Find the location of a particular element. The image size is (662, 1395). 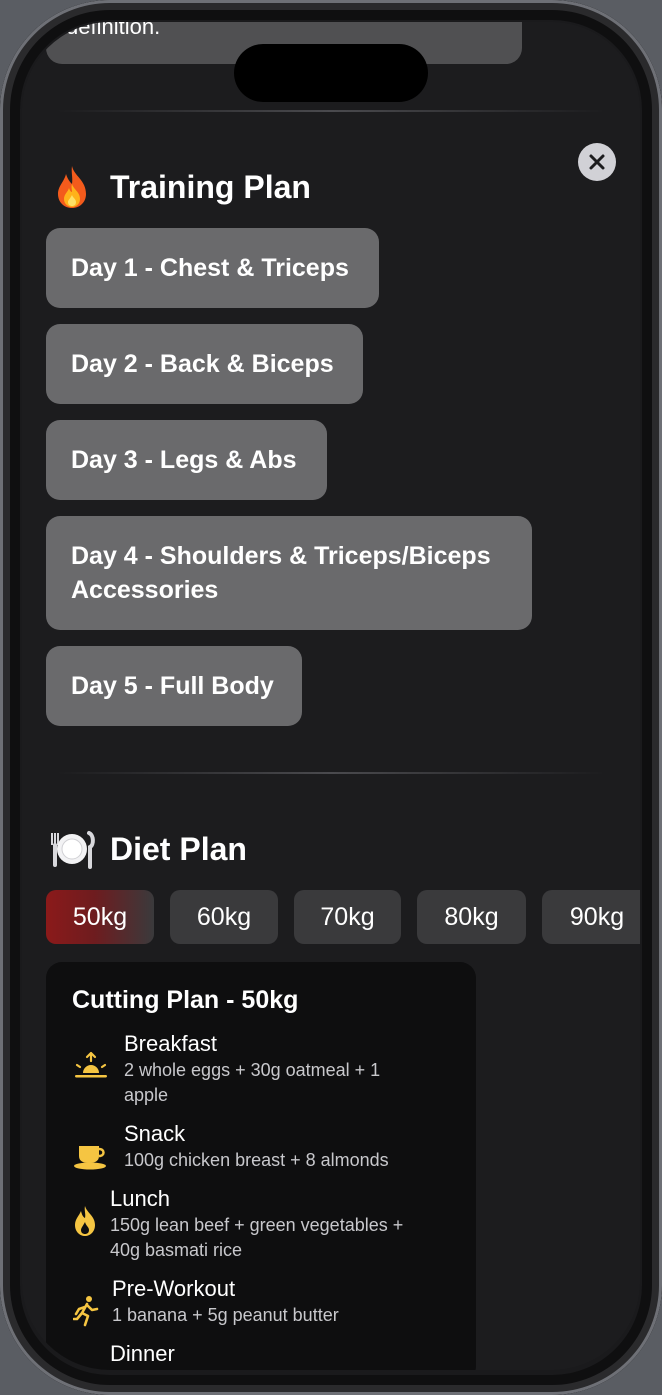

weight-chip-label: 70kg is located at coordinates (347, 916).